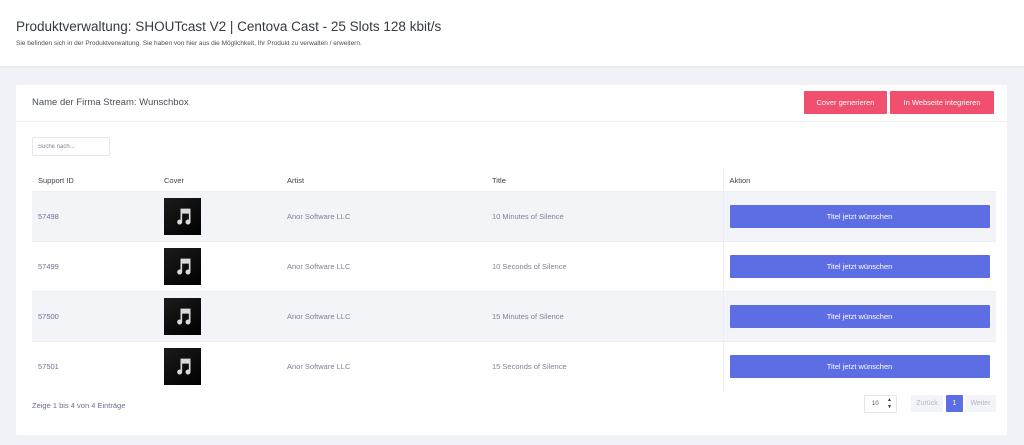  What do you see at coordinates (95, 316) in the screenshot?
I see `support-id-cell: 57500` at bounding box center [95, 316].